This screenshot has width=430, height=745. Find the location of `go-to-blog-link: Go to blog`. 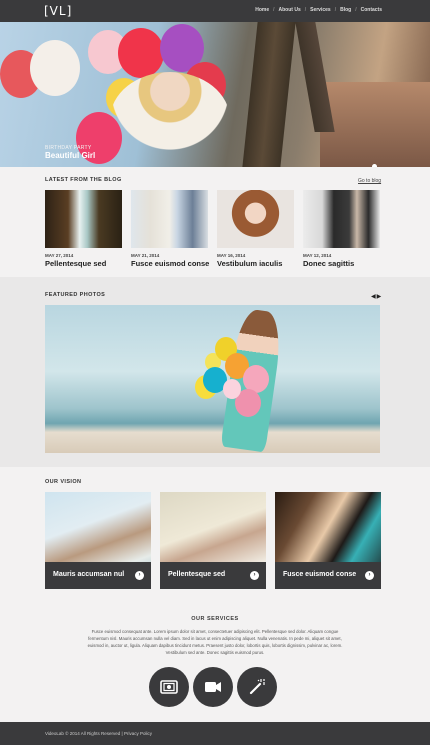

go-to-blog-link: Go to blog is located at coordinates (369, 181).